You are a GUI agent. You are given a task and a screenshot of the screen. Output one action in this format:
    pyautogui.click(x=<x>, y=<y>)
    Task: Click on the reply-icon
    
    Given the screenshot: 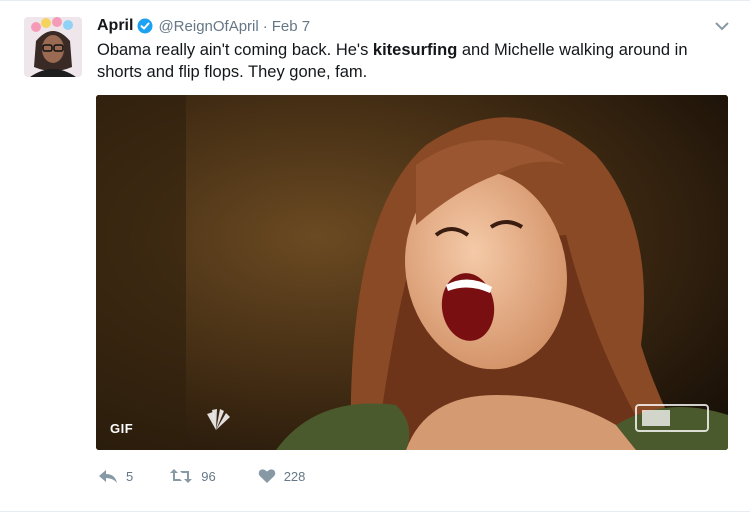 What is the action you would take?
    pyautogui.click(x=108, y=476)
    